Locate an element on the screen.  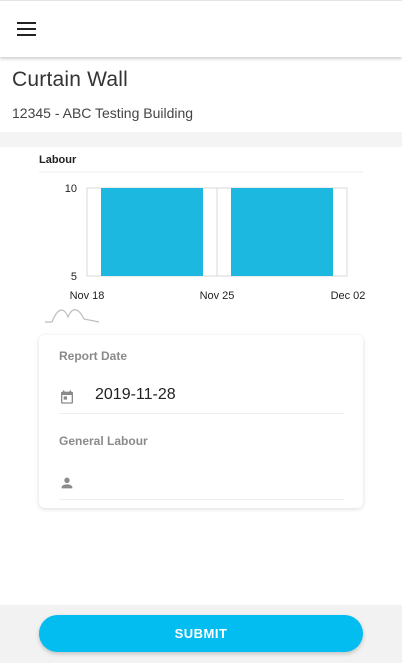
app-bar is located at coordinates (201, 28).